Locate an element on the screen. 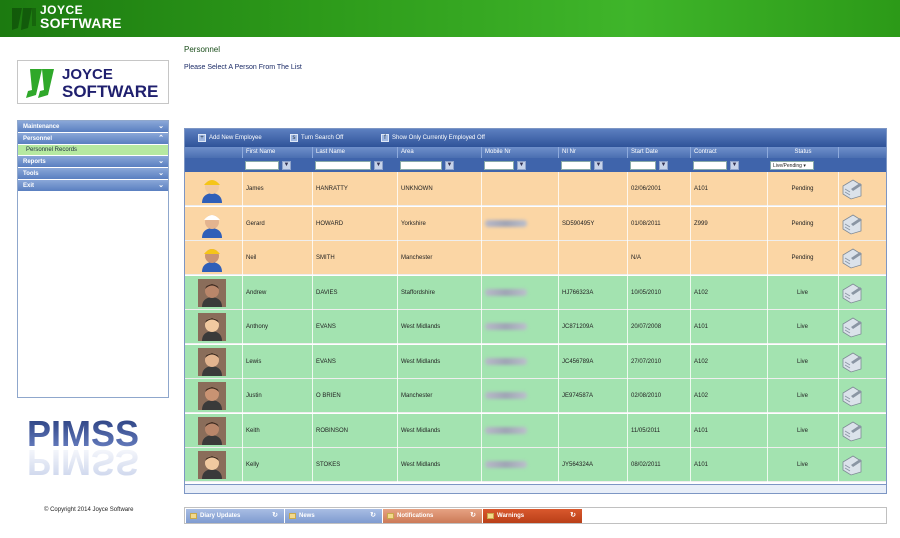  filter-ni is located at coordinates (576, 165).